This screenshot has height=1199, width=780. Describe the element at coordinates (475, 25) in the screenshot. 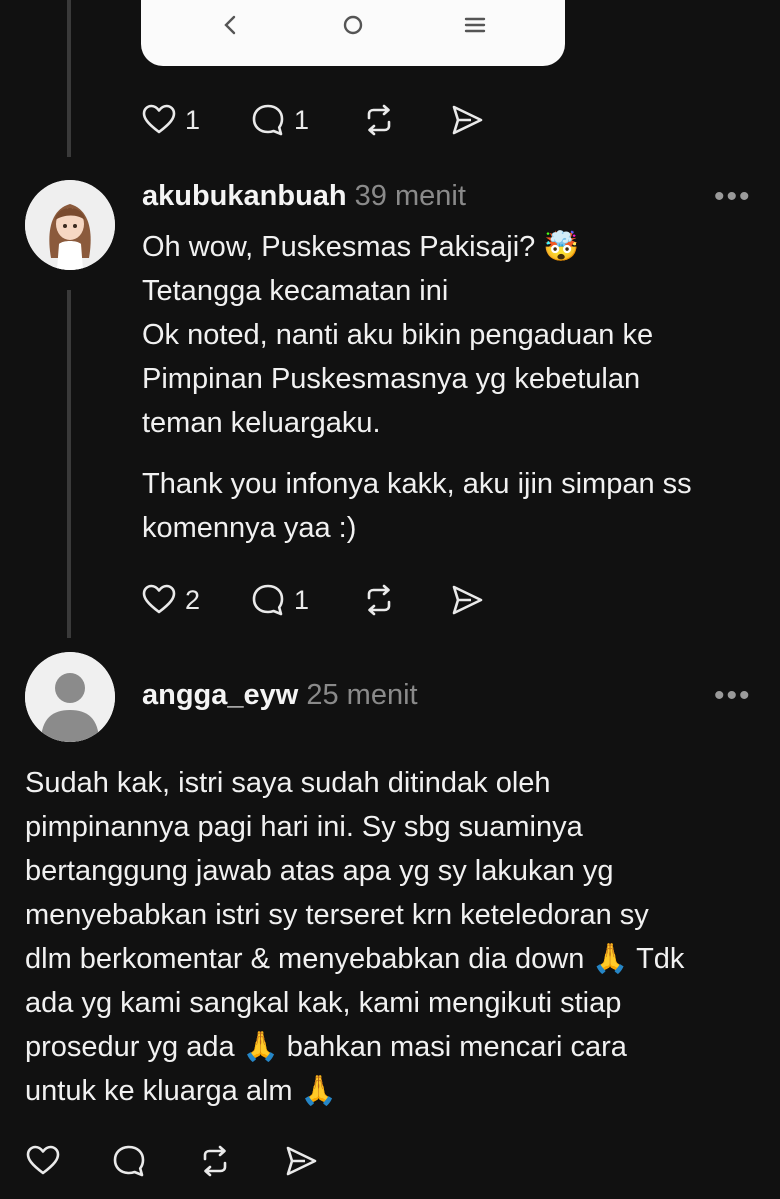

I see `menu-lines-icon` at that location.